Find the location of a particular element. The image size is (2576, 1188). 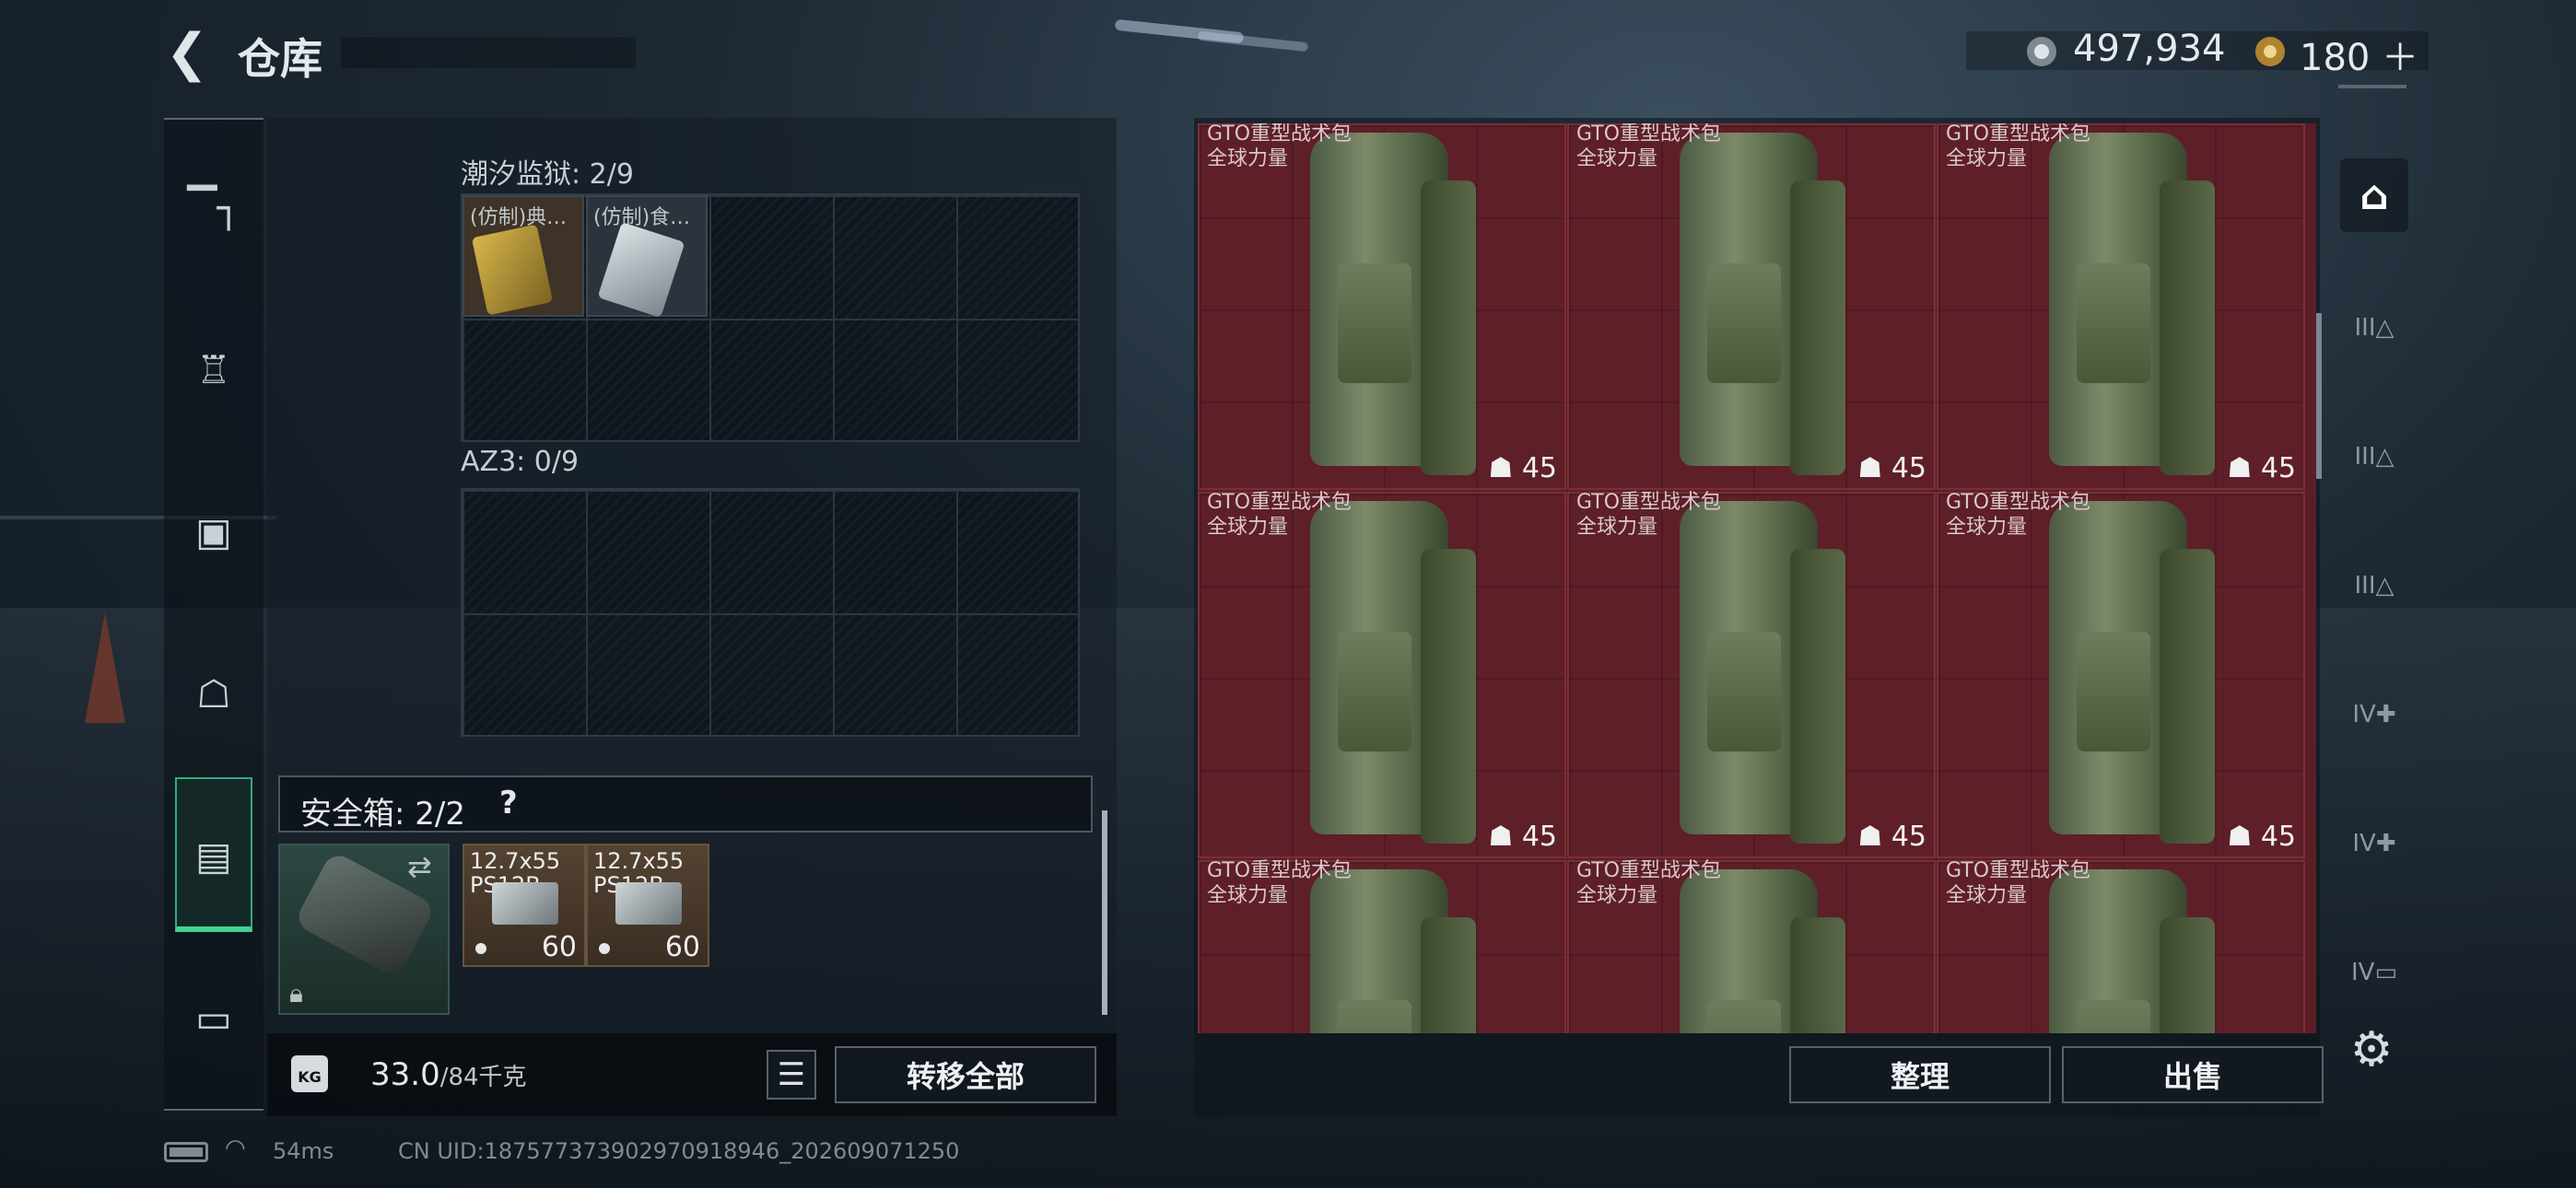

ammo-item-1: 12.7x55 PS12B 60 is located at coordinates (524, 905).